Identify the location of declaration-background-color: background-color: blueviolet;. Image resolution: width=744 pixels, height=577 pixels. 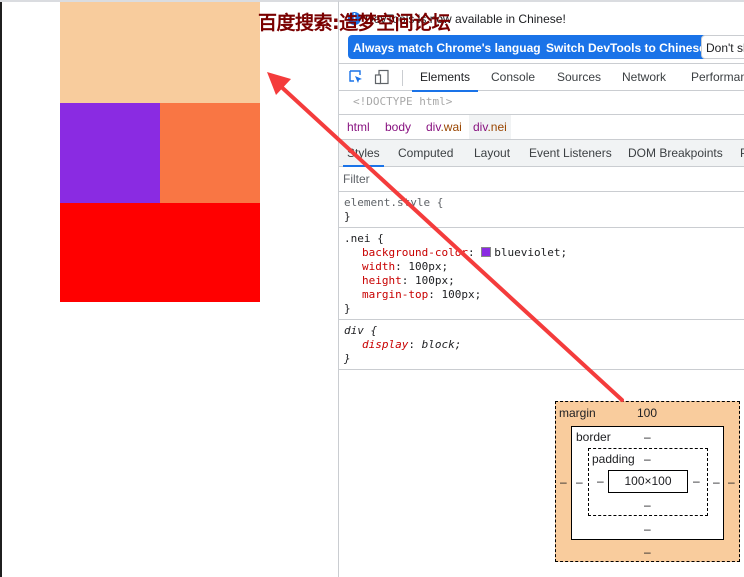
(544, 253).